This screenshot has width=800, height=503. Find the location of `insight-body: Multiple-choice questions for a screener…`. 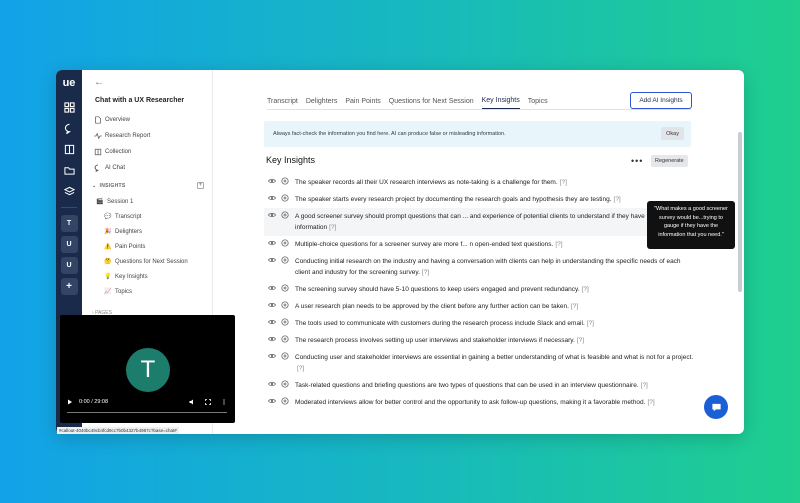

insight-body: Multiple-choice questions for a screener… is located at coordinates (424, 244).